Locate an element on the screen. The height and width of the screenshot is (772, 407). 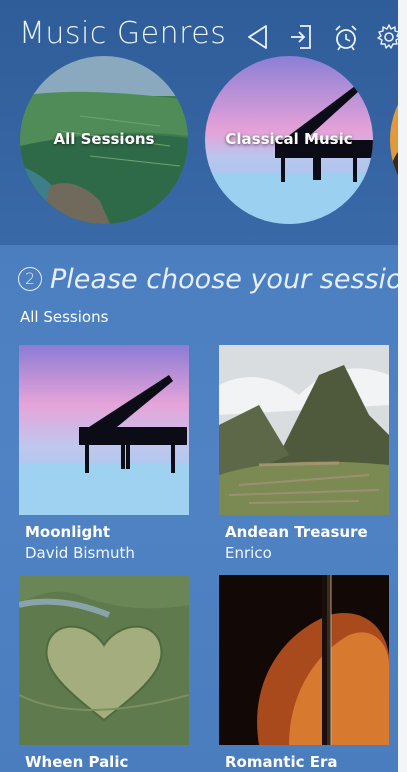
login-icon is located at coordinates (302, 37).